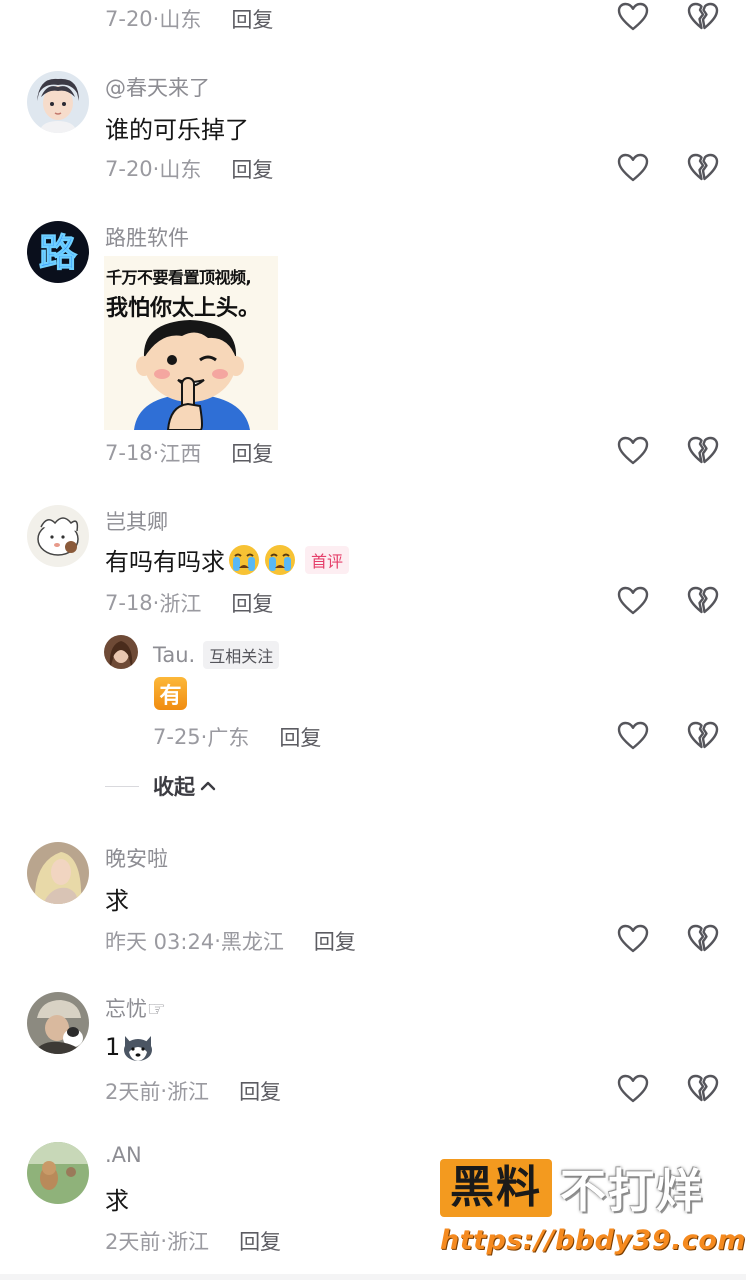  I want to click on reply-region: 广东, so click(228, 738).